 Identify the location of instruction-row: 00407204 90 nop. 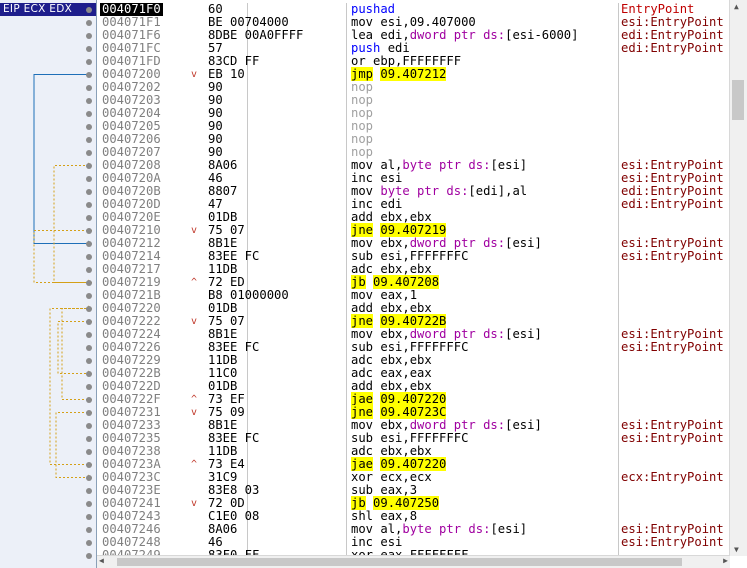
(407, 113).